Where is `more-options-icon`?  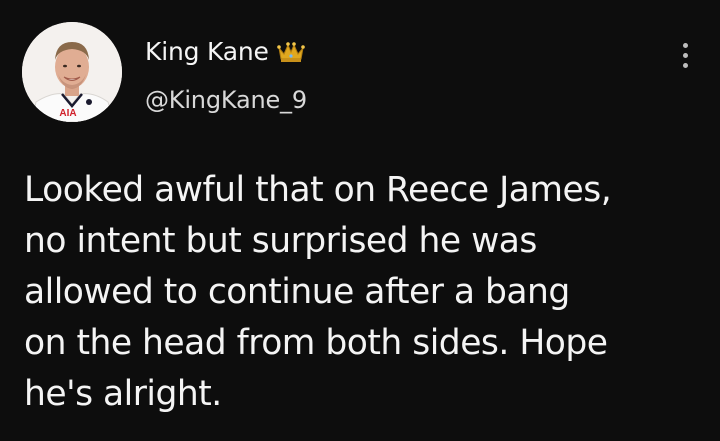 more-options-icon is located at coordinates (685, 45).